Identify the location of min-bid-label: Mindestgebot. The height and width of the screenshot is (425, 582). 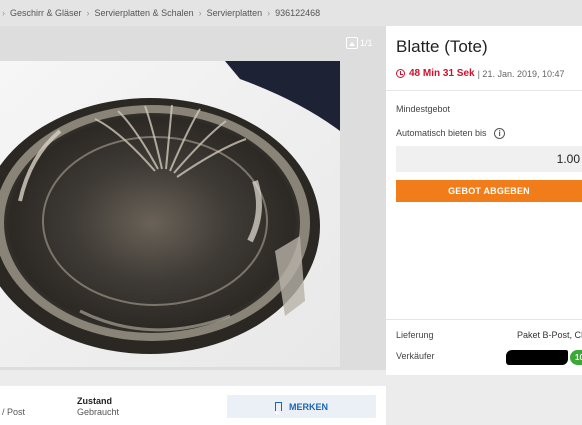
(423, 109).